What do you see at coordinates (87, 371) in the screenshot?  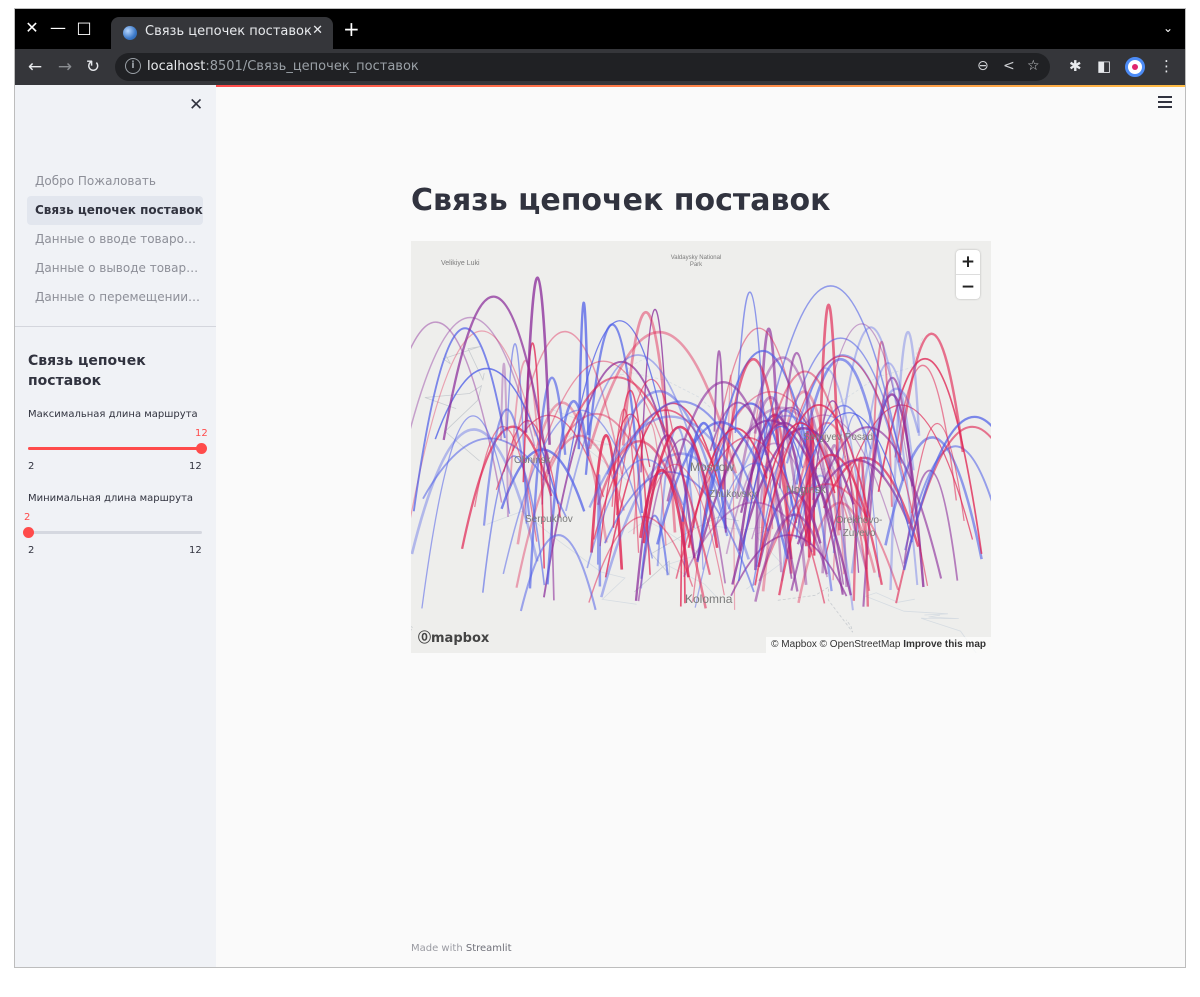 I see `sidebar-section-title: Связь цепочек поставок` at bounding box center [87, 371].